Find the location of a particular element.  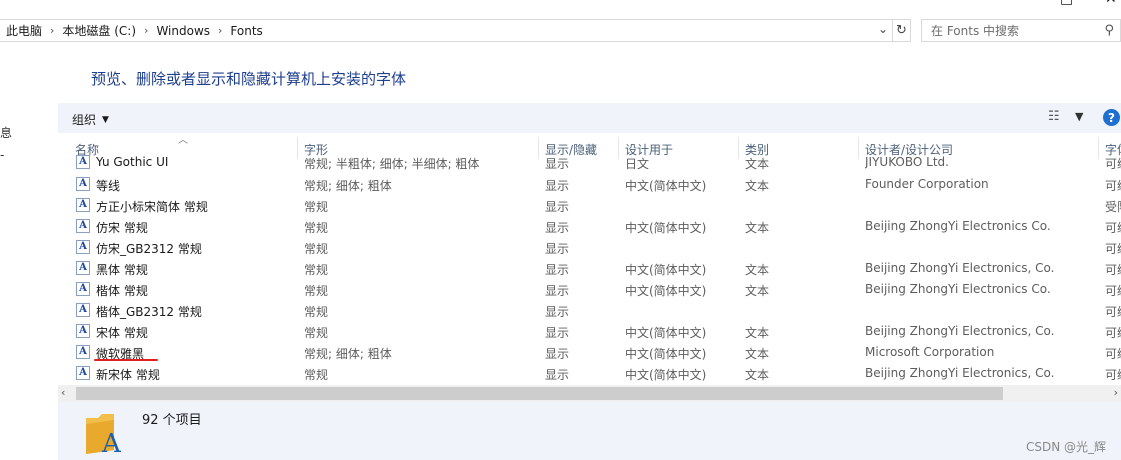

help-icon: ? is located at coordinates (1111, 117).